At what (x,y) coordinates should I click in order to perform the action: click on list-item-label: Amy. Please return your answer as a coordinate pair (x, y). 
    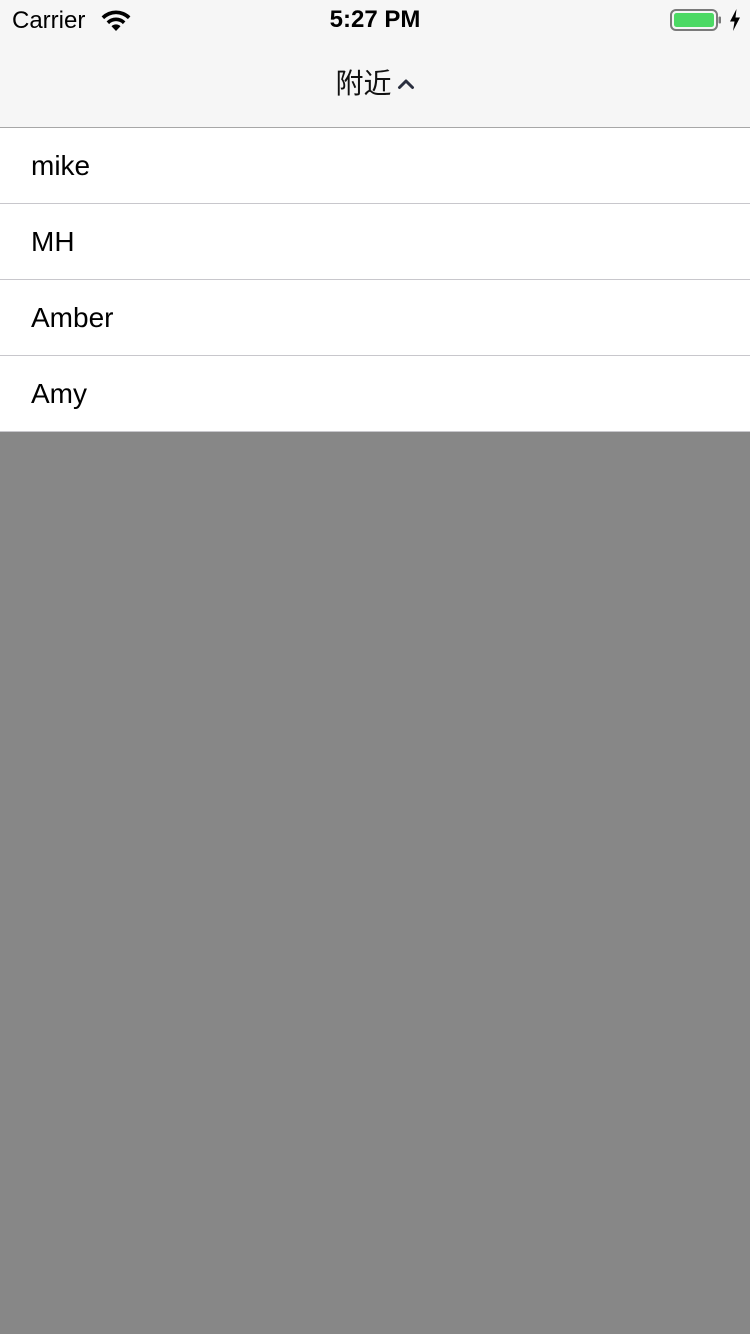
    Looking at the image, I should click on (59, 393).